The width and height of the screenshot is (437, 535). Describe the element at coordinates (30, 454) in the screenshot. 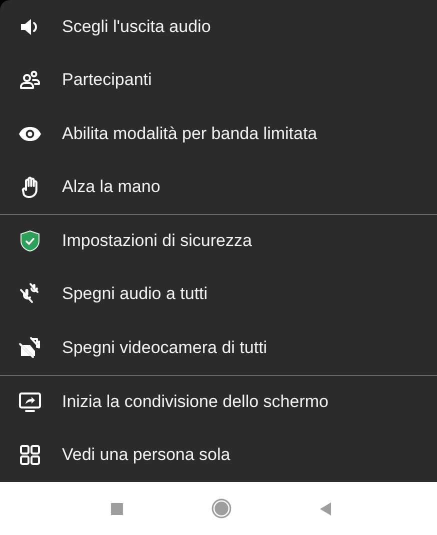

I see `grid-icon` at that location.